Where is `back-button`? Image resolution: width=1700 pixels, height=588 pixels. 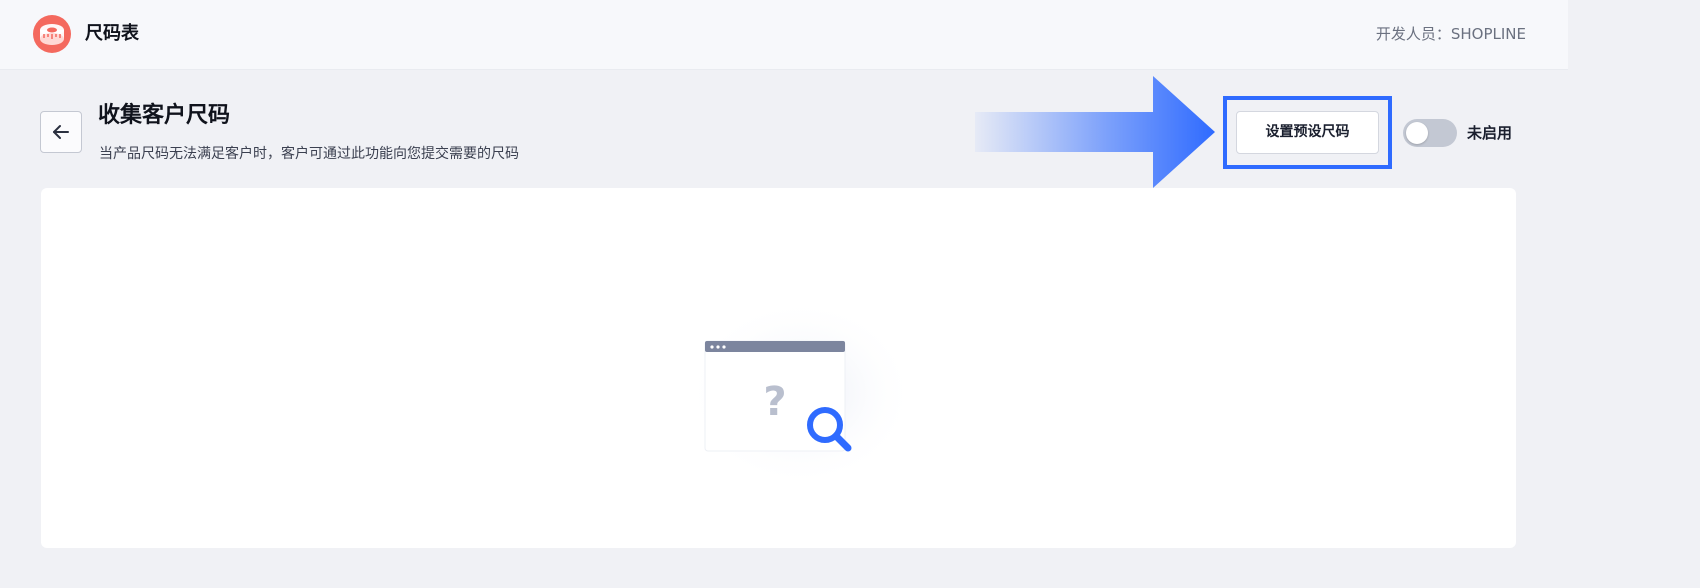 back-button is located at coordinates (61, 132).